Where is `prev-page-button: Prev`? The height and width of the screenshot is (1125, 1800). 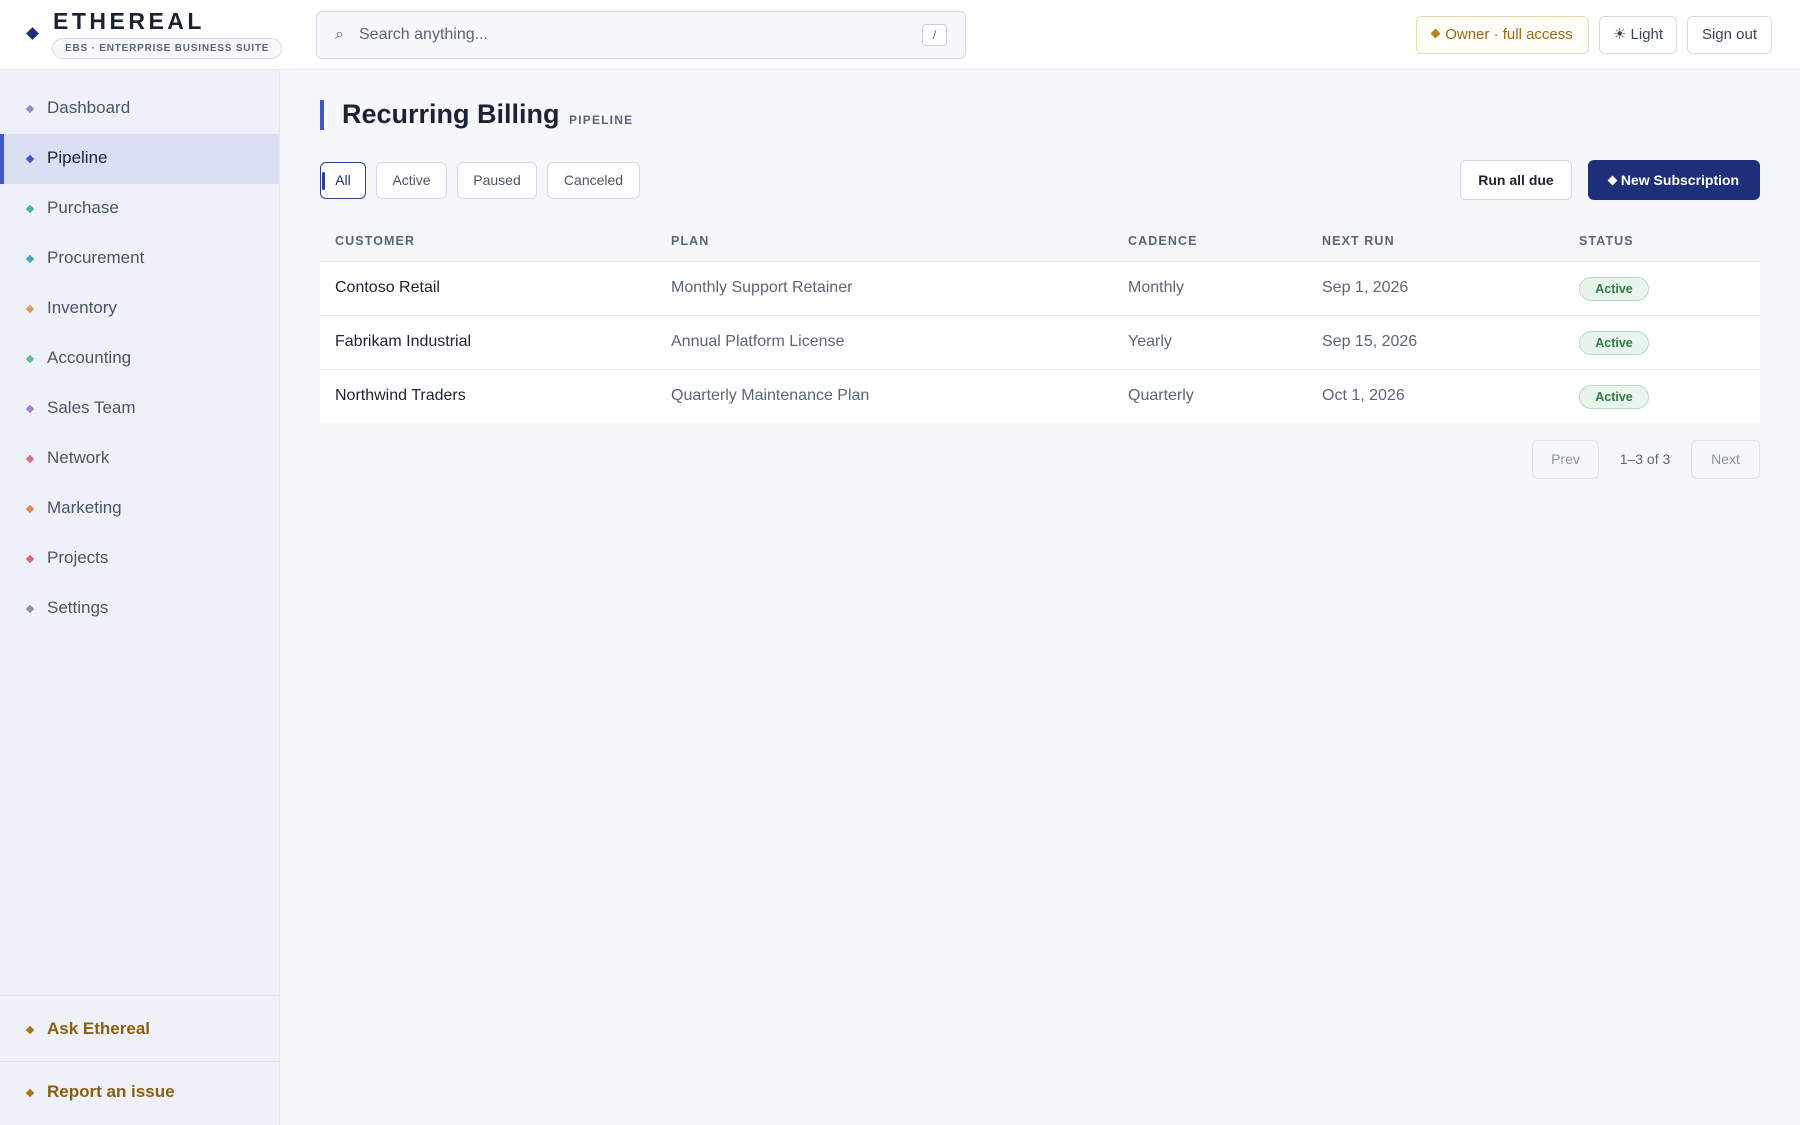 prev-page-button: Prev is located at coordinates (1565, 459).